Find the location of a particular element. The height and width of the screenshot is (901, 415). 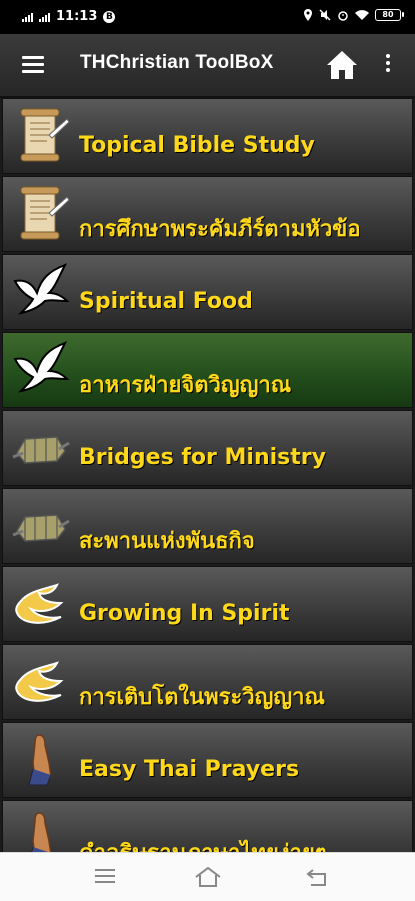

location-icon is located at coordinates (308, 15).